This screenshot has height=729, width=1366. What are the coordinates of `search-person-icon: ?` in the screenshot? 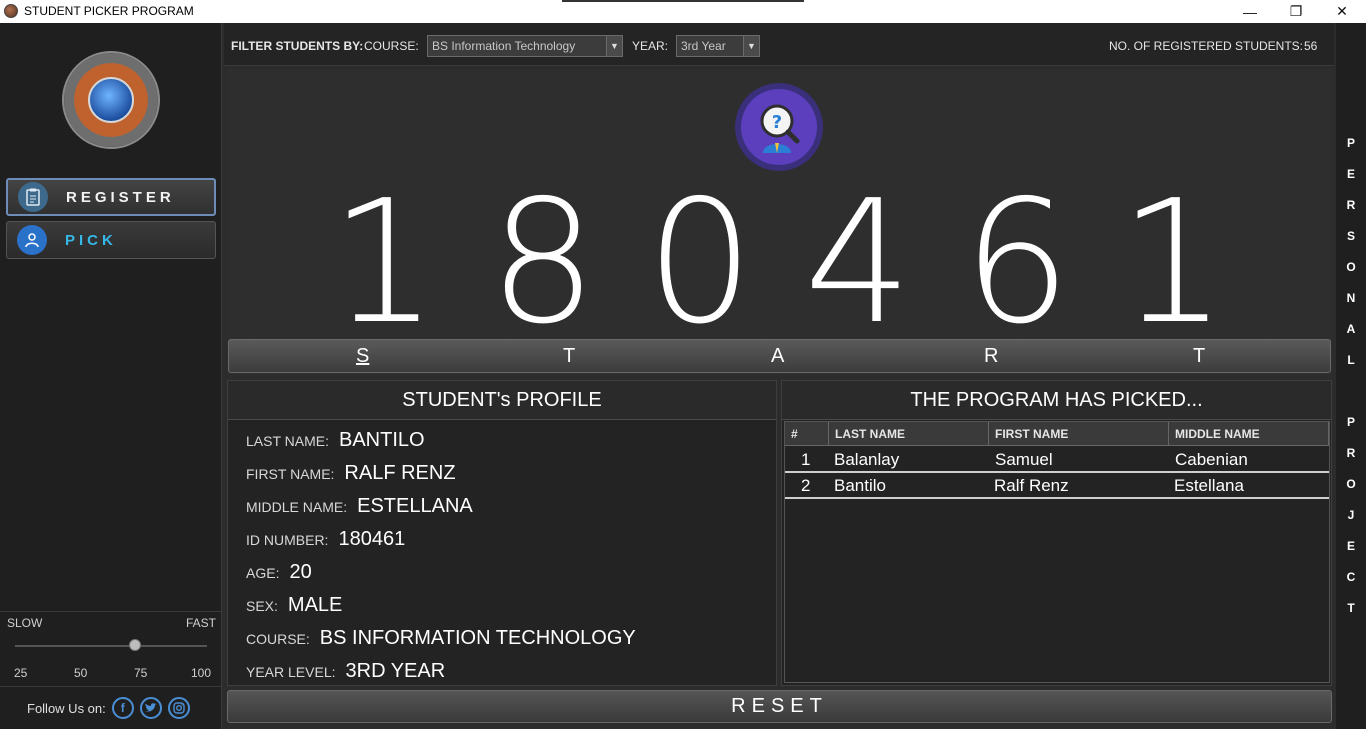 It's located at (779, 127).